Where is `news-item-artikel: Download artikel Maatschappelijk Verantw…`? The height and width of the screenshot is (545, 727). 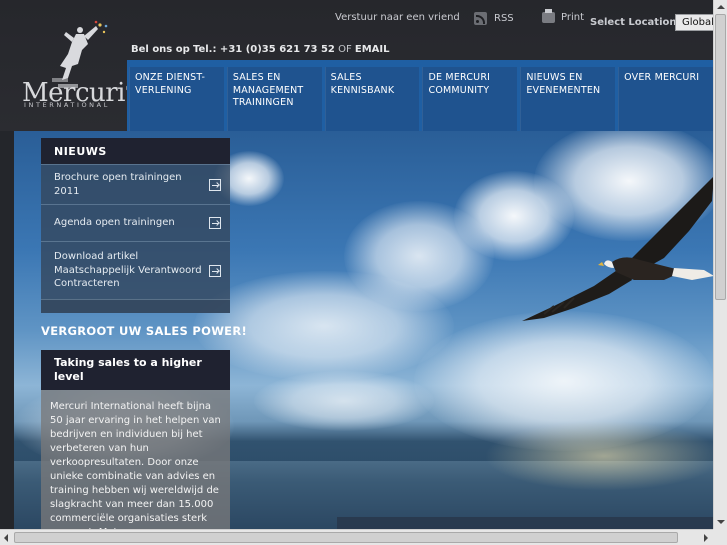 news-item-artikel: Download artikel Maatschappelijk Verantw… is located at coordinates (135, 270).